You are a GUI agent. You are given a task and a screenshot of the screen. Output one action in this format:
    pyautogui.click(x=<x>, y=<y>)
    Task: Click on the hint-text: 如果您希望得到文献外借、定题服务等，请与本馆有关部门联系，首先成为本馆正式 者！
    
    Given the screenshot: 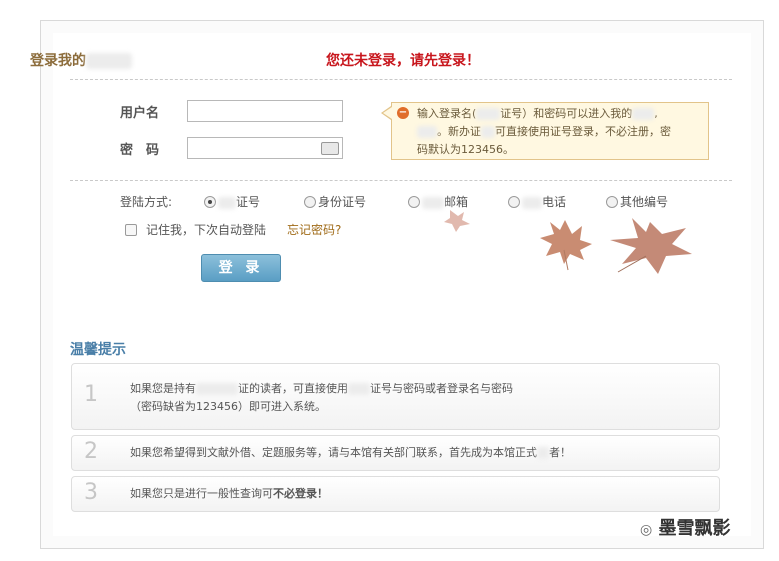 What is the action you would take?
    pyautogui.click(x=350, y=453)
    